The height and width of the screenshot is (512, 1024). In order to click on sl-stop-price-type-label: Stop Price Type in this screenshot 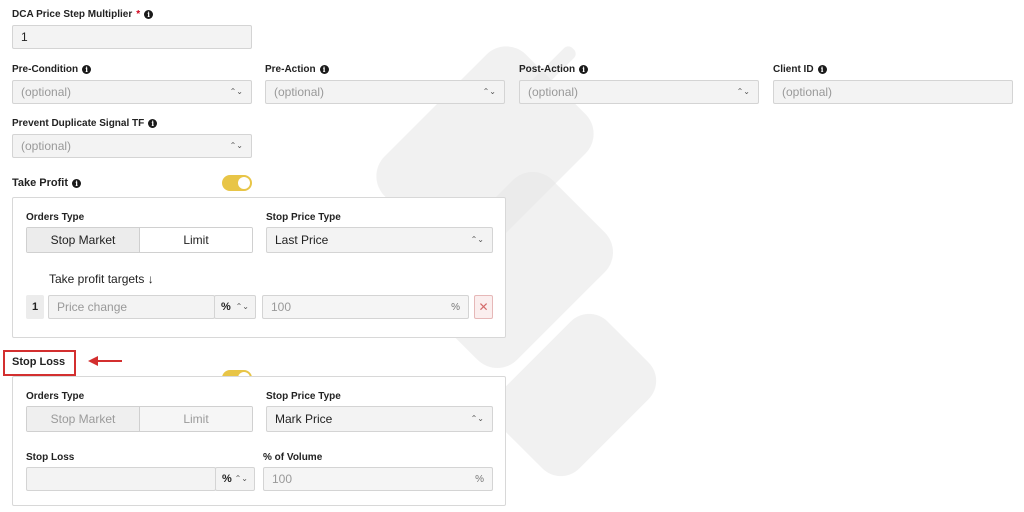, I will do `click(303, 396)`.